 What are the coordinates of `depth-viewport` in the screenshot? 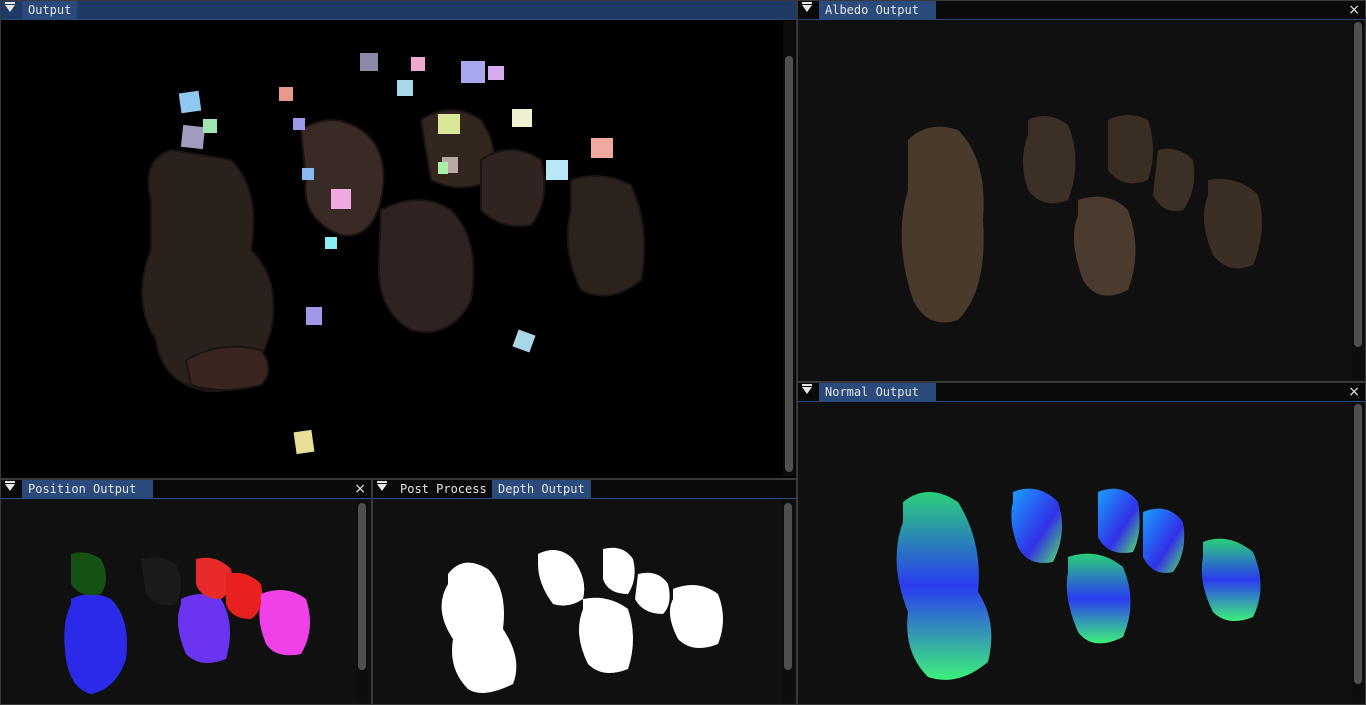 It's located at (584, 601).